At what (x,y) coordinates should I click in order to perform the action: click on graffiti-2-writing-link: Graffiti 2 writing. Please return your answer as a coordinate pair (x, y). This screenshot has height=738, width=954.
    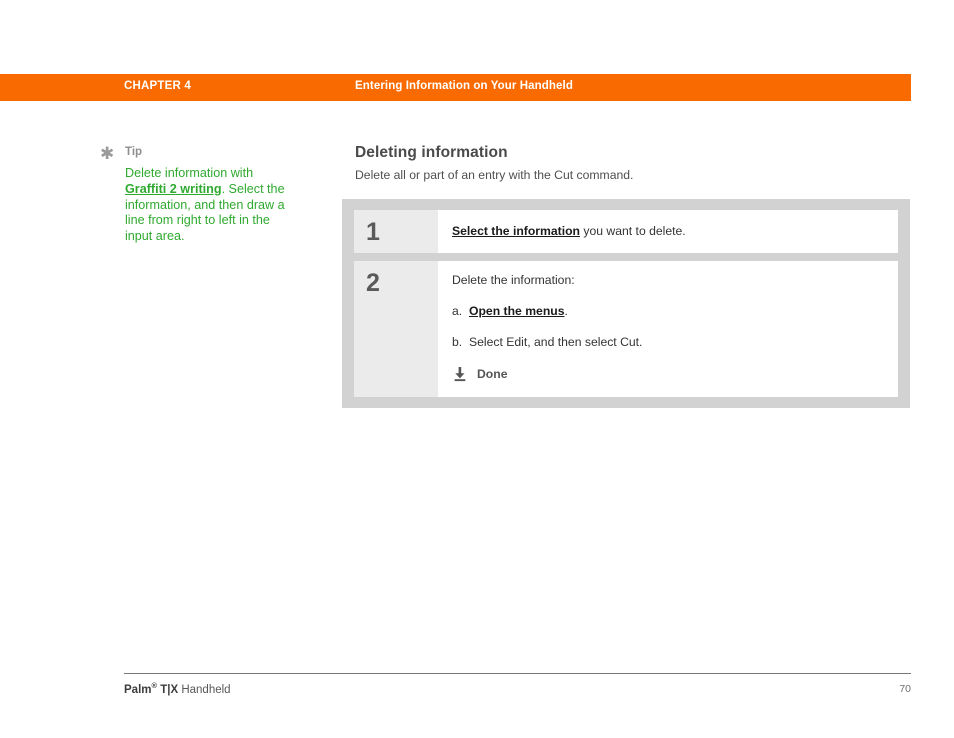
    Looking at the image, I should click on (173, 189).